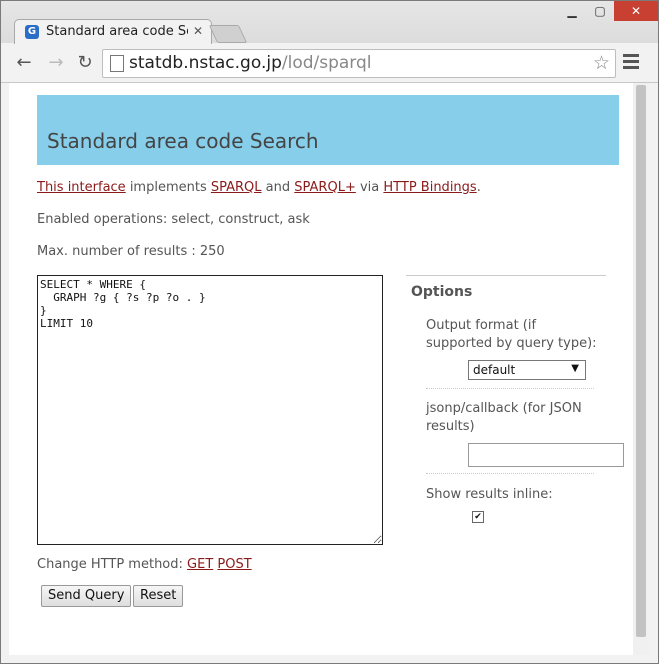  Describe the element at coordinates (504, 417) in the screenshot. I see `jsonp-label: jsonp/callback (for JSON results)` at that location.